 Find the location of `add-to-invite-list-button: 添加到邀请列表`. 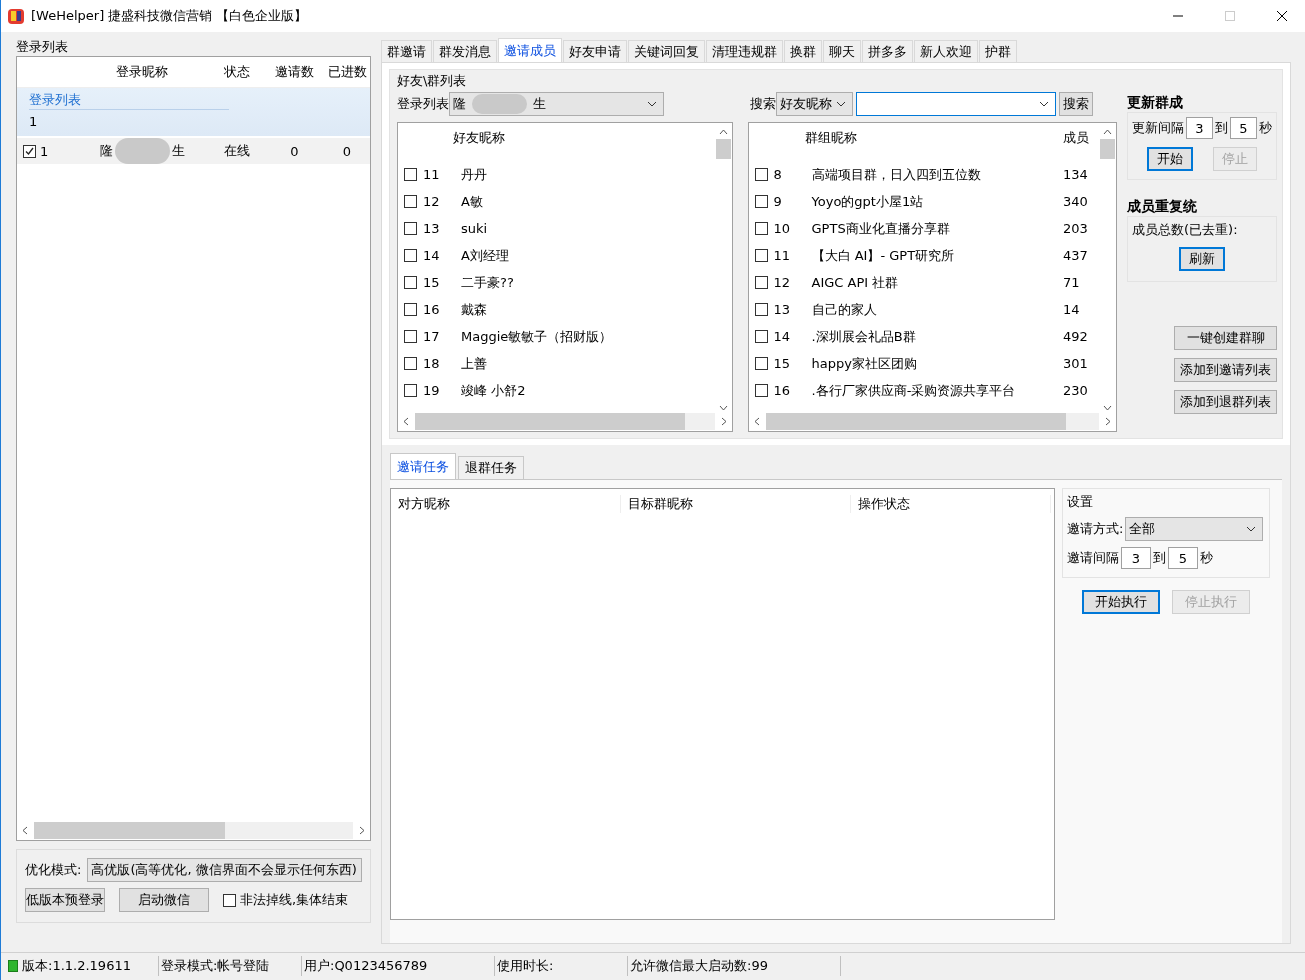

add-to-invite-list-button: 添加到邀请列表 is located at coordinates (1225, 370).